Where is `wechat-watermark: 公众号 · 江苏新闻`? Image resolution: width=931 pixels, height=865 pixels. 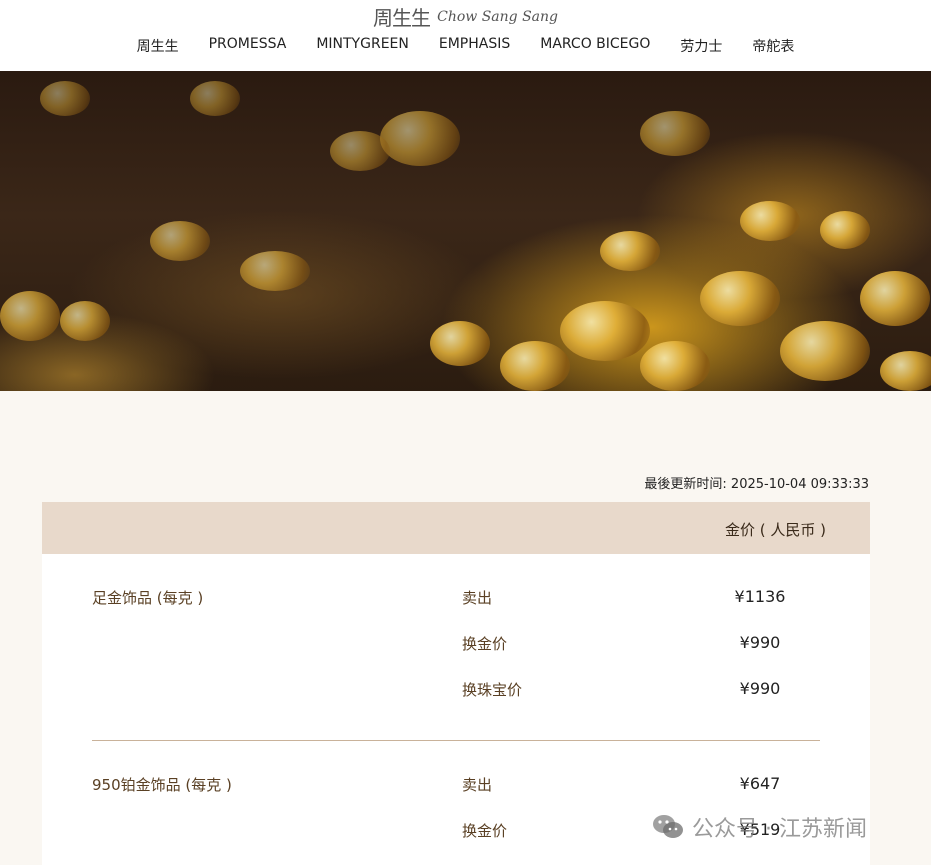
wechat-watermark: 公众号 · 江苏新闻 is located at coordinates (759, 827).